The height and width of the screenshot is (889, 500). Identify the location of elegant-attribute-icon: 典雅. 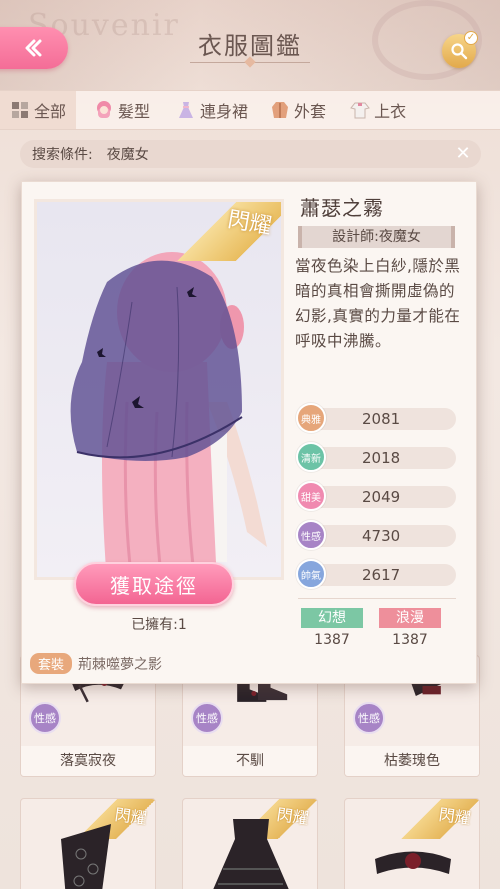
(311, 418).